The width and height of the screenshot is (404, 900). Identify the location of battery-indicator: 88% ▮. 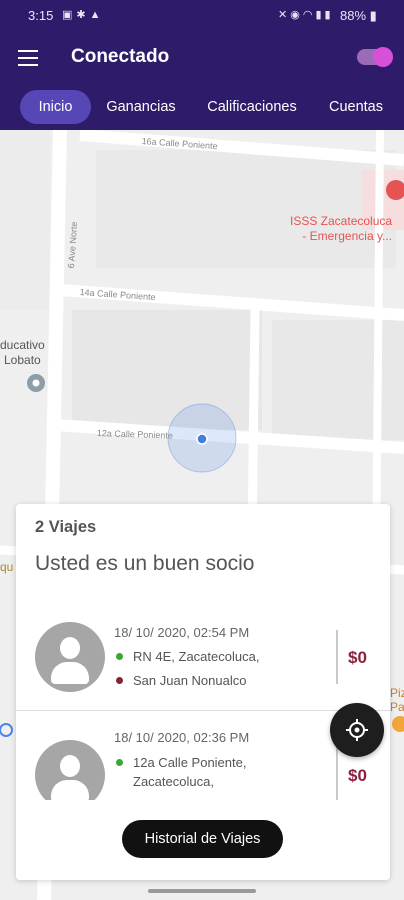
(358, 15).